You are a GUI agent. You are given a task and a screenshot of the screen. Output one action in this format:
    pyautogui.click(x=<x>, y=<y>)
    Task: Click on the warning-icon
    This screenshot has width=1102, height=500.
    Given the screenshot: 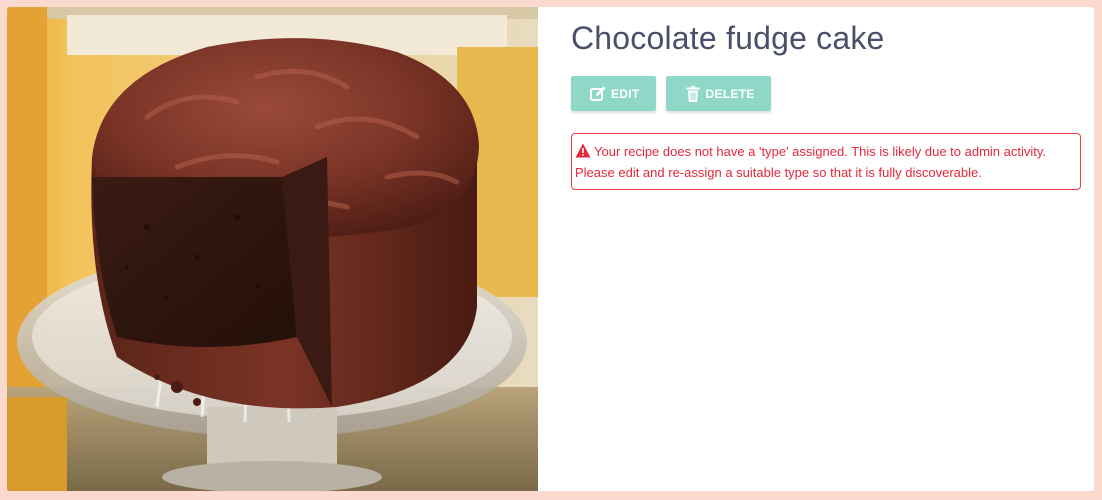 What is the action you would take?
    pyautogui.click(x=583, y=150)
    